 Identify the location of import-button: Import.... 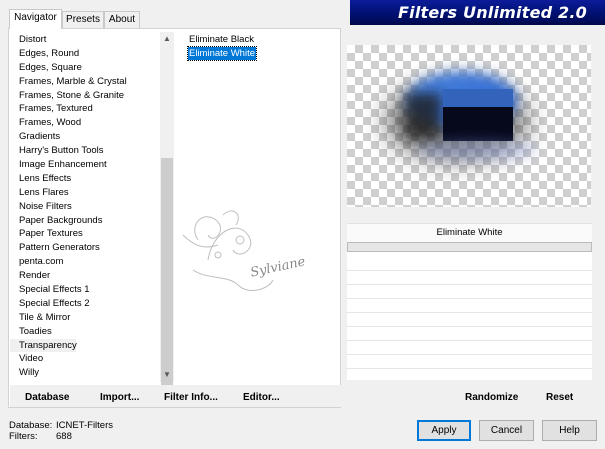
(119, 397).